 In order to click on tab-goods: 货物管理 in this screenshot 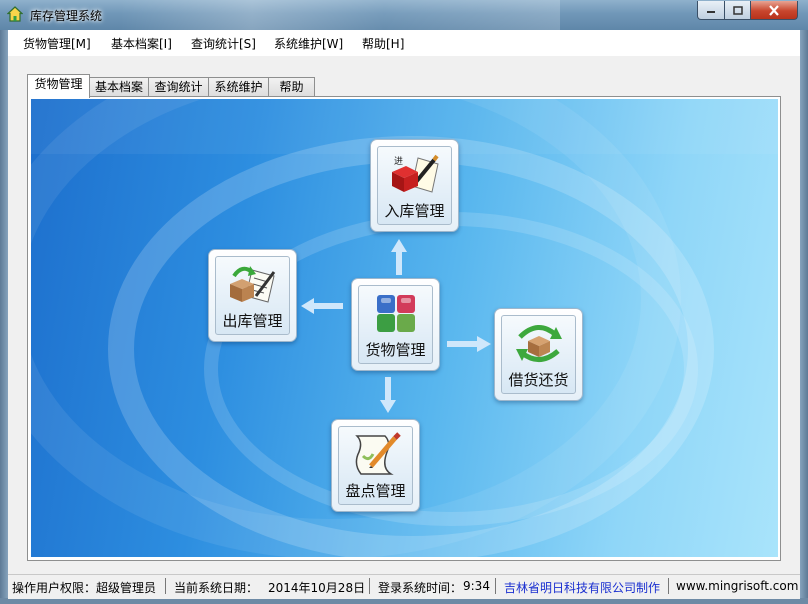, I will do `click(58, 86)`.